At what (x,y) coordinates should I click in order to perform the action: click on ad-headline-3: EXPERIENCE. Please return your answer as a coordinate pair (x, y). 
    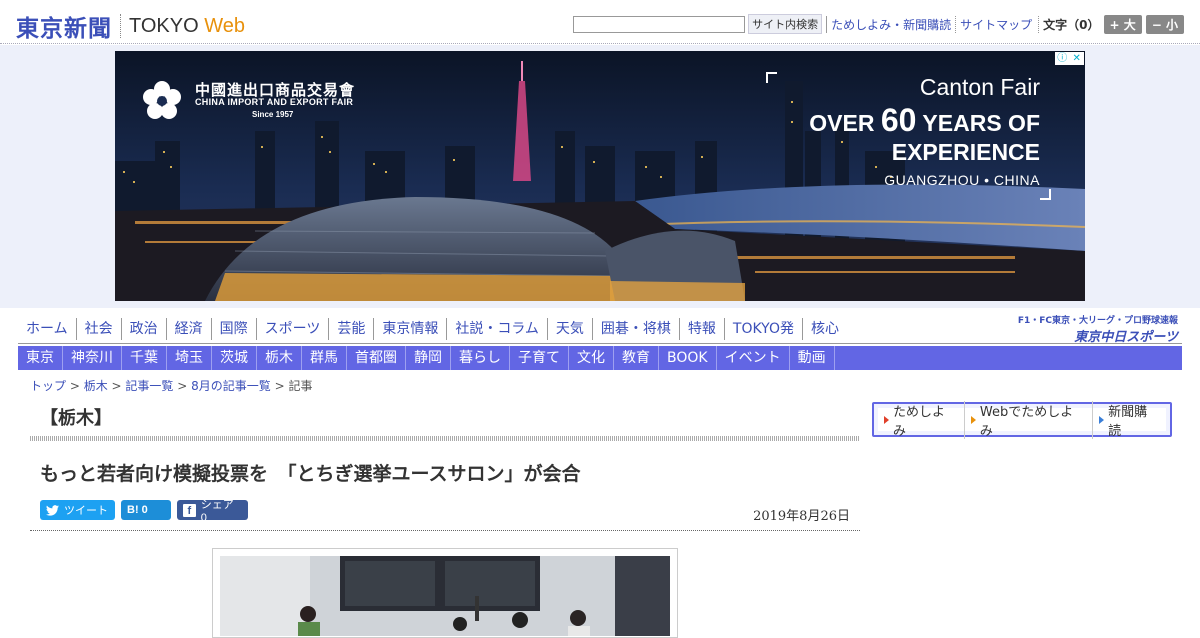
    Looking at the image, I should click on (965, 152).